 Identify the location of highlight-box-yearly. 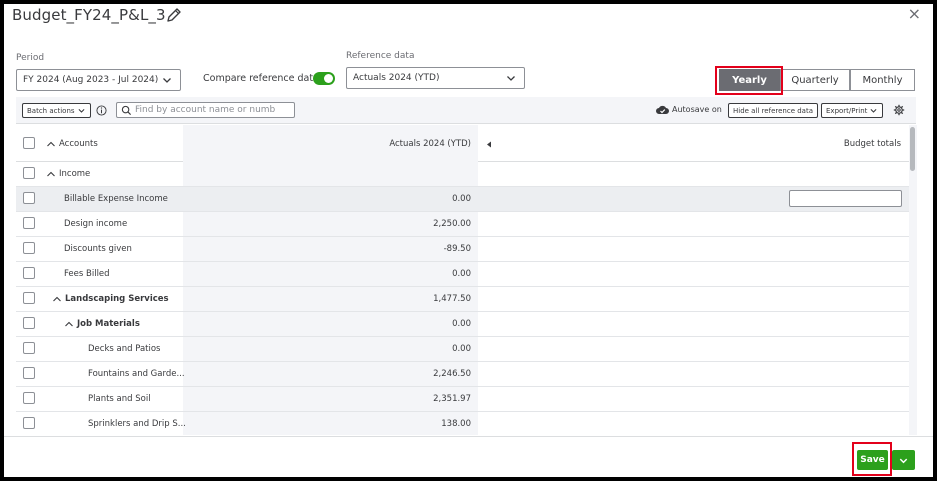
(749, 80).